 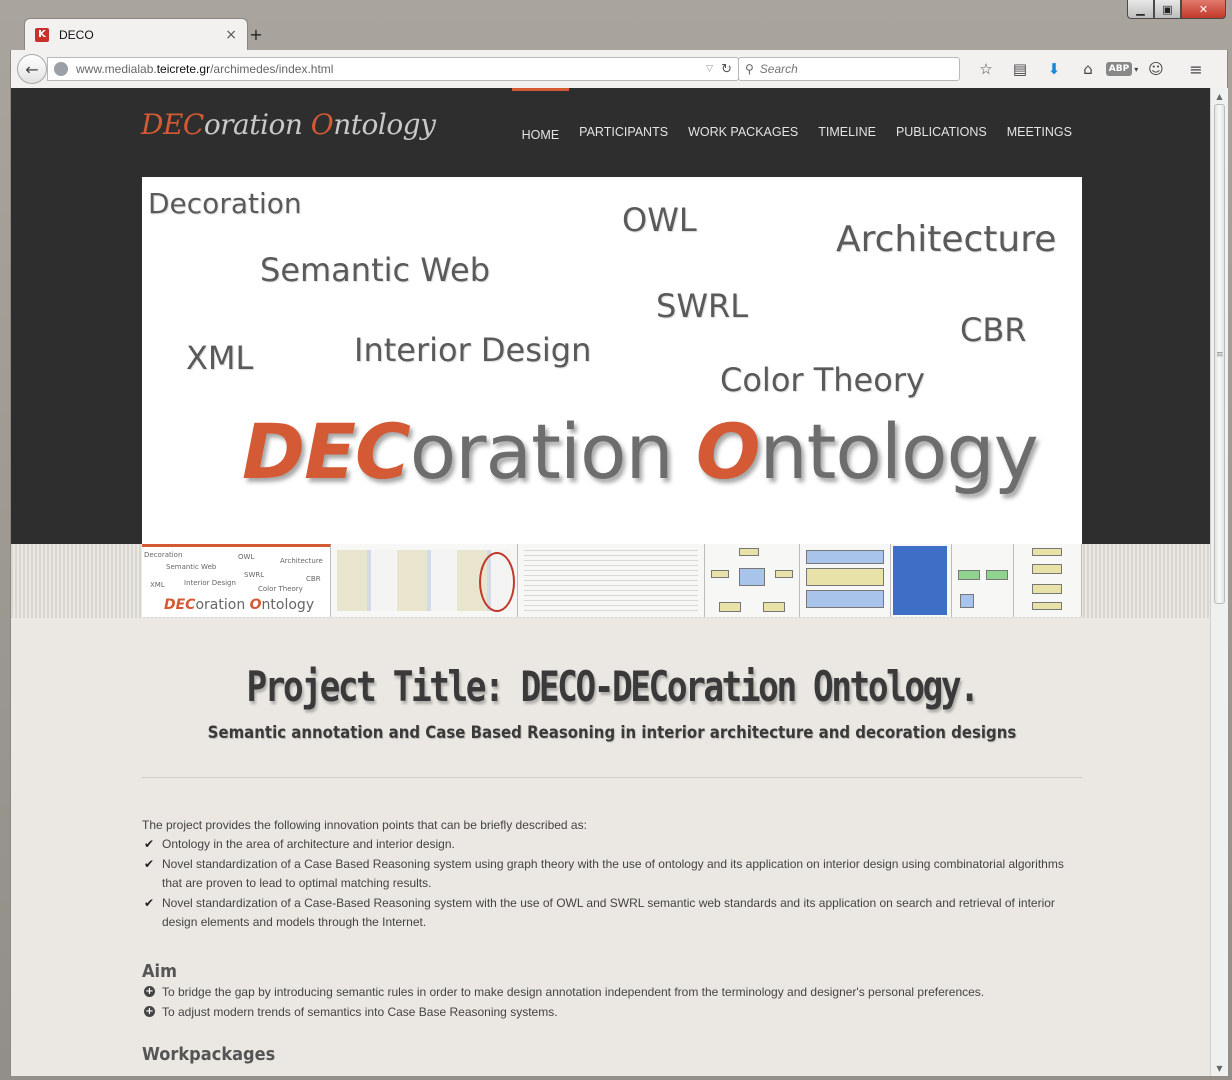 What do you see at coordinates (1088, 69) in the screenshot?
I see `home-icon: ⌂` at bounding box center [1088, 69].